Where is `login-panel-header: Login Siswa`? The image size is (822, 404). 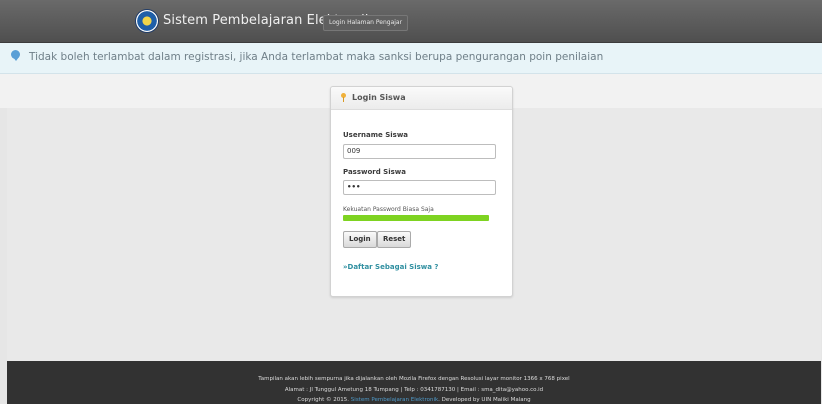
login-panel-header: Login Siswa is located at coordinates (421, 98).